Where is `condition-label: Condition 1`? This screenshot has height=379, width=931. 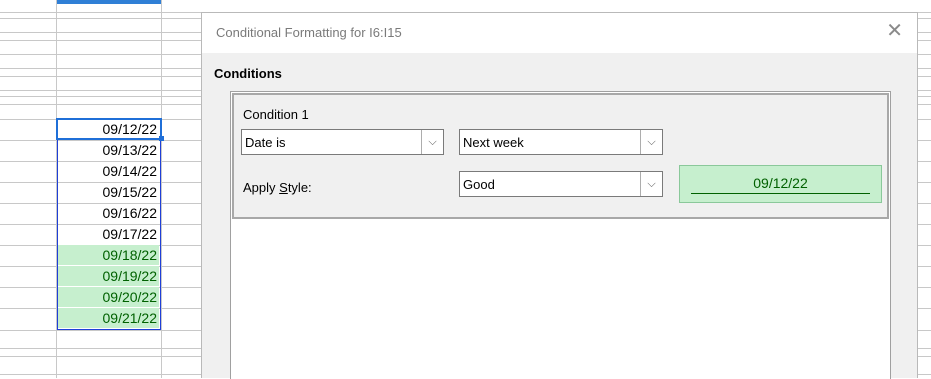
condition-label: Condition 1 is located at coordinates (276, 114).